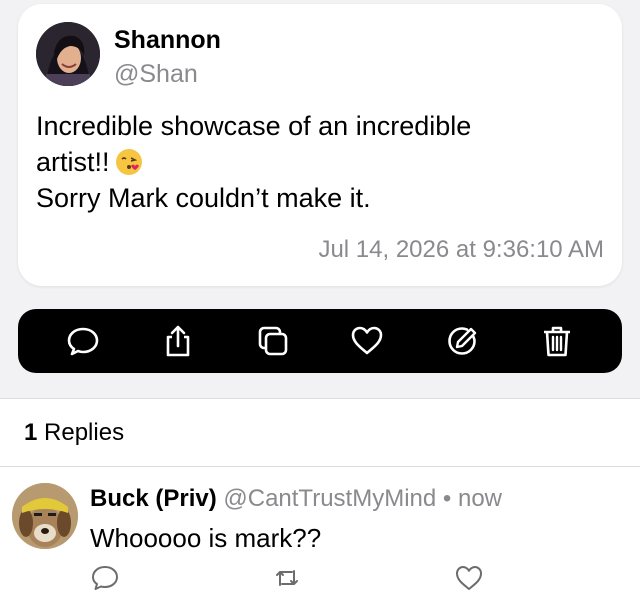 Image resolution: width=640 pixels, height=610 pixels. I want to click on reply-repost-button, so click(287, 578).